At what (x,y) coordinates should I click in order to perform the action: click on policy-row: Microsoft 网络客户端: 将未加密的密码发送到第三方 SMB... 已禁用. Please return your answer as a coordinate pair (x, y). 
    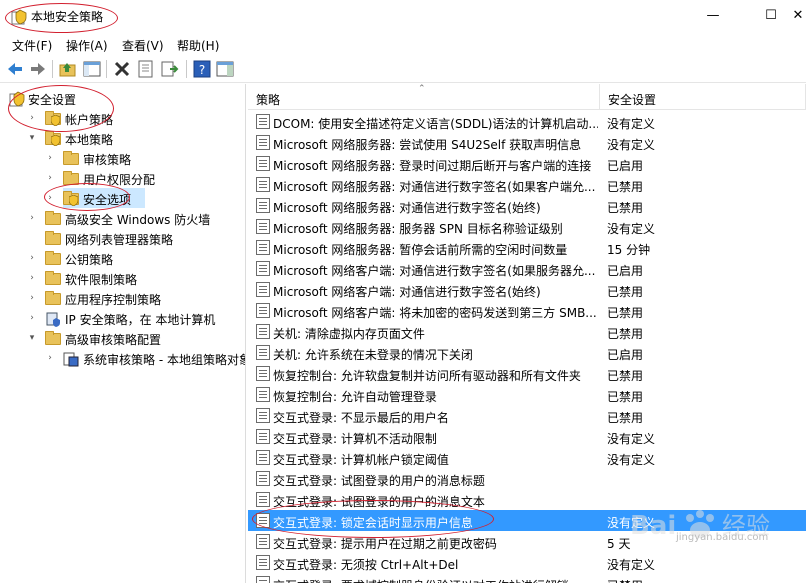
    Looking at the image, I should click on (527, 310).